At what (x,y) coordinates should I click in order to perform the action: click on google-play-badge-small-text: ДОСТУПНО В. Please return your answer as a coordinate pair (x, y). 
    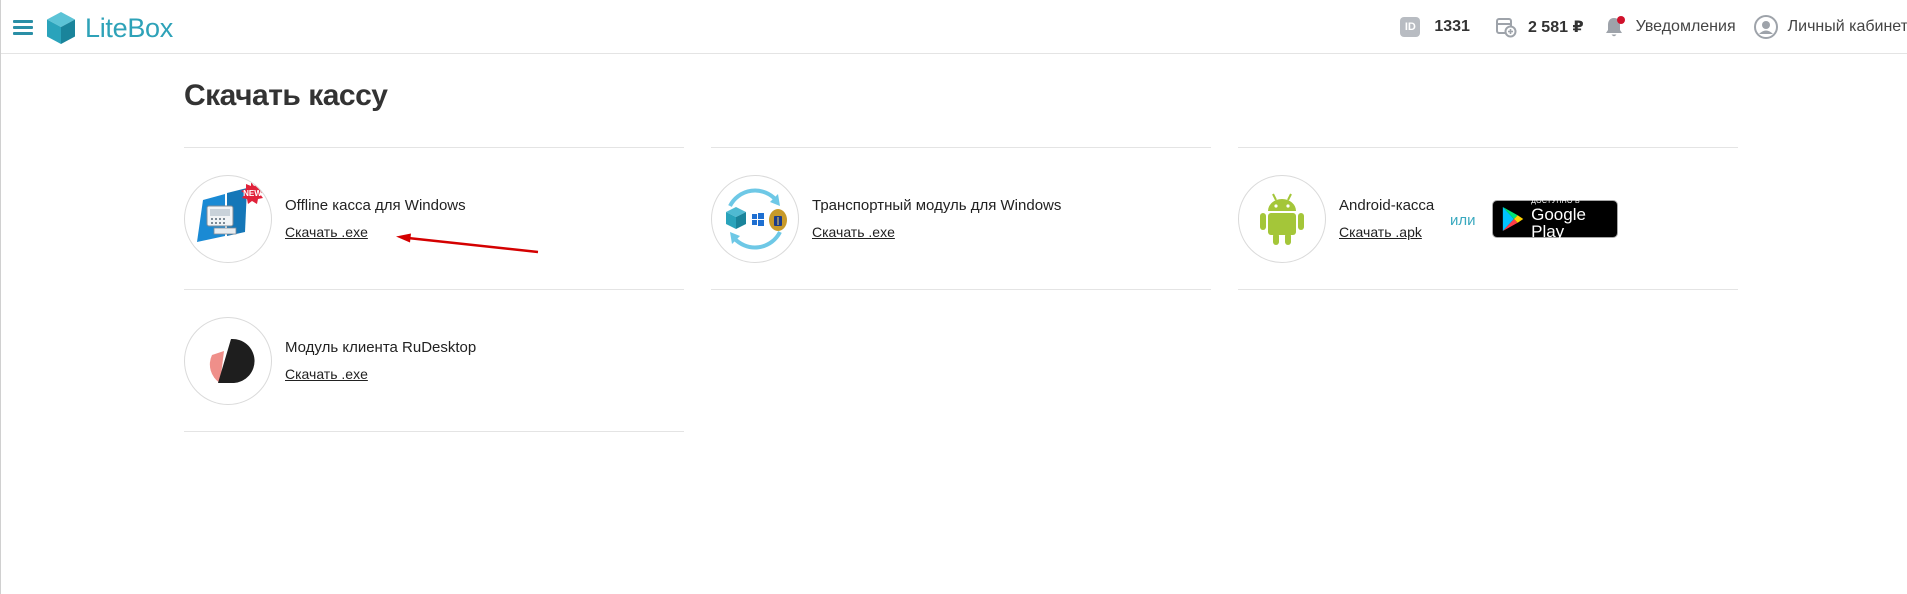
    Looking at the image, I should click on (1555, 201).